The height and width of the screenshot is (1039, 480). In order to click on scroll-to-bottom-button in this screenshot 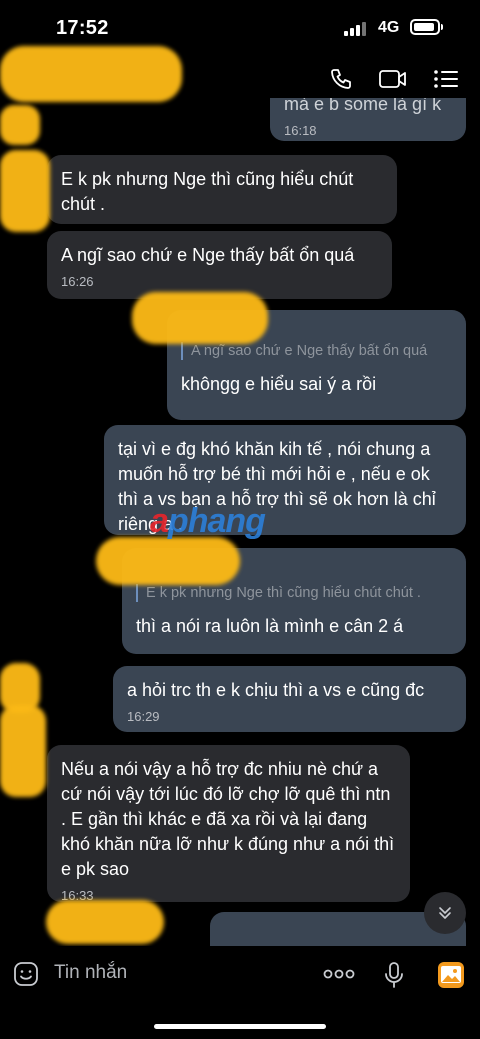, I will do `click(445, 913)`.